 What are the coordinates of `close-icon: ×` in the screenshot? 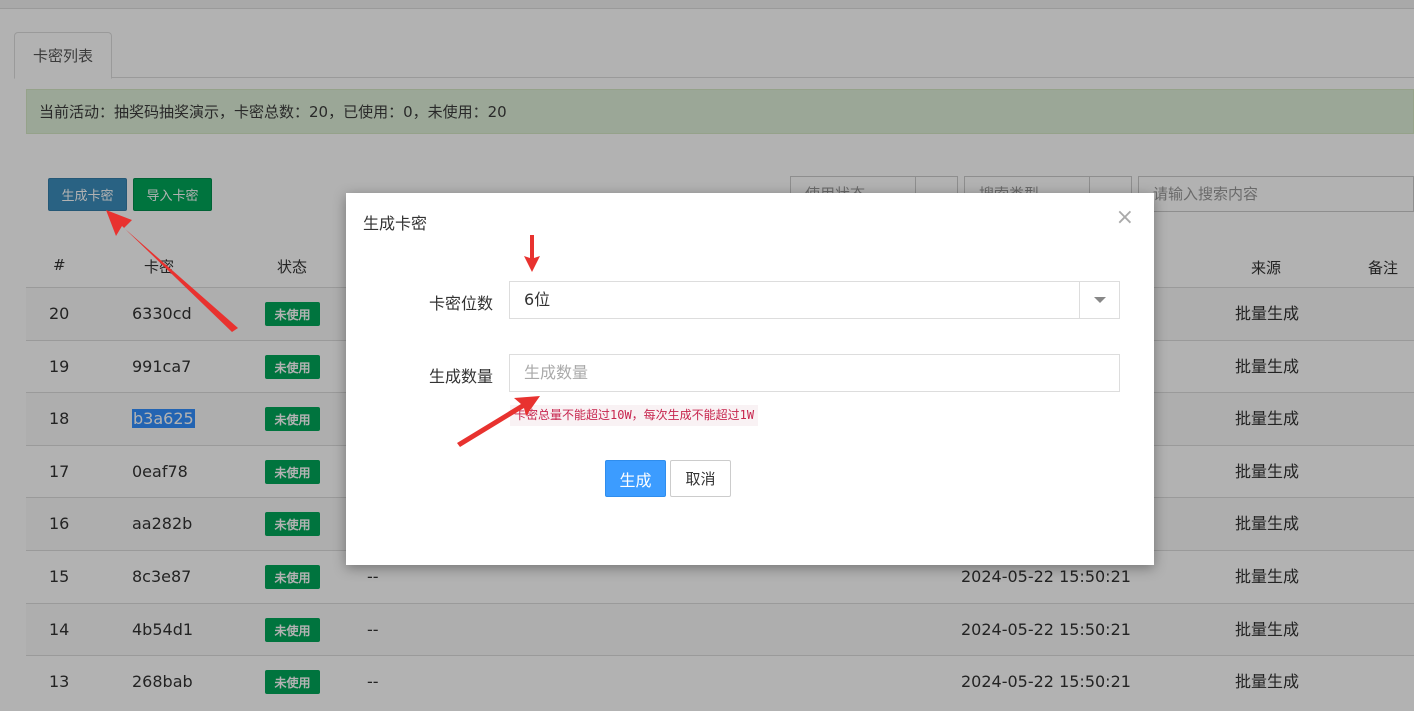 It's located at (1125, 218).